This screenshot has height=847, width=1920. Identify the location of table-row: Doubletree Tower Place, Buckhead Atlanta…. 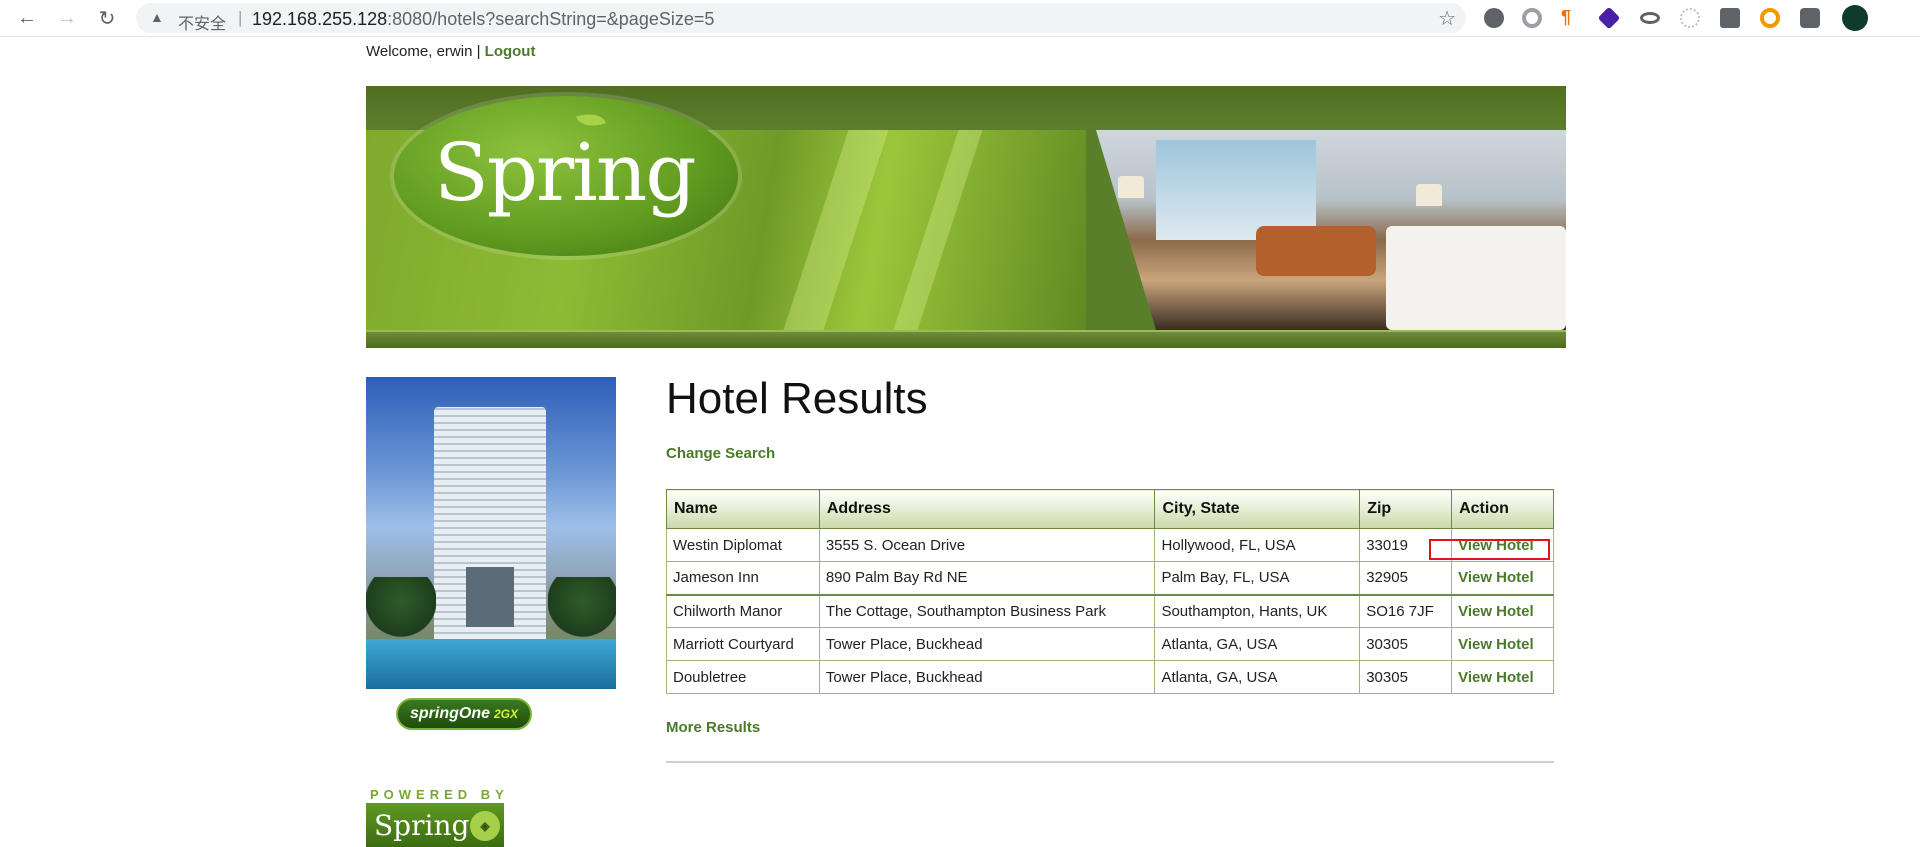
(1110, 677).